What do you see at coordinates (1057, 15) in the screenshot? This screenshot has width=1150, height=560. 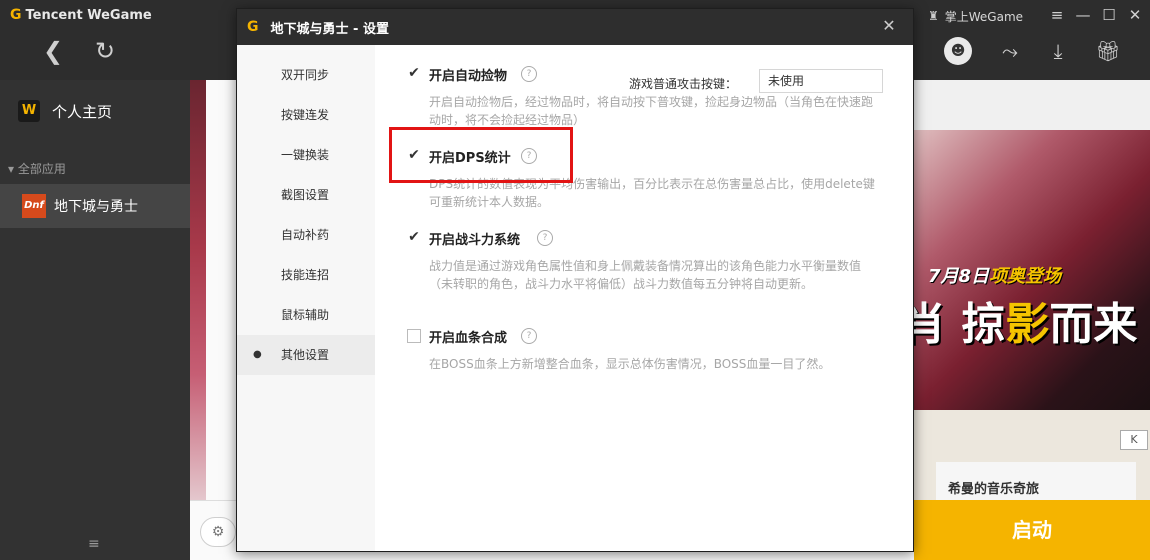 I see `menu-icon: ≡` at bounding box center [1057, 15].